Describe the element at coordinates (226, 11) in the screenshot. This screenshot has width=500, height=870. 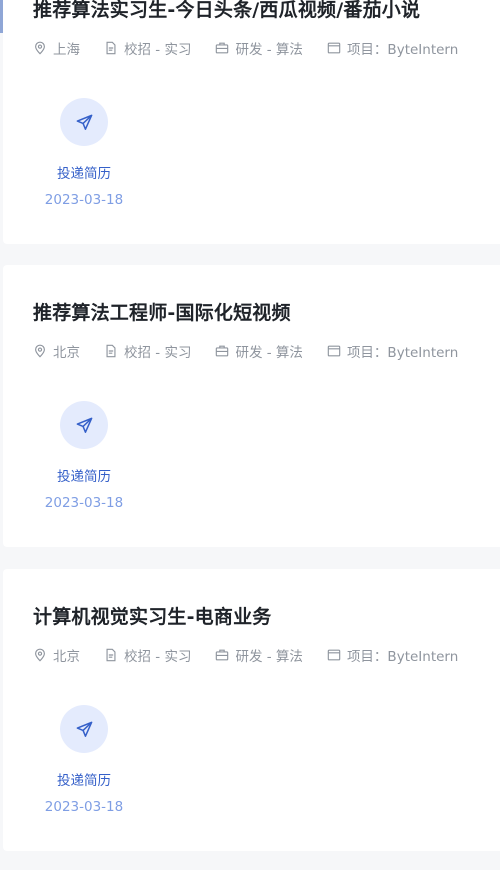
I see `job-title: 推荐算法实习生-今日头条/西瓜视频/番茄小说` at that location.